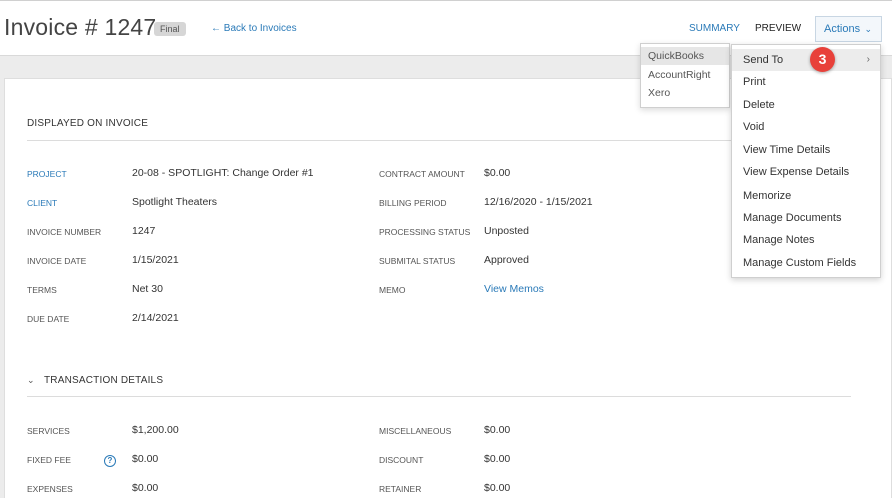 The image size is (892, 498). What do you see at coordinates (401, 460) in the screenshot?
I see `label-discount: DISCOUNT` at bounding box center [401, 460].